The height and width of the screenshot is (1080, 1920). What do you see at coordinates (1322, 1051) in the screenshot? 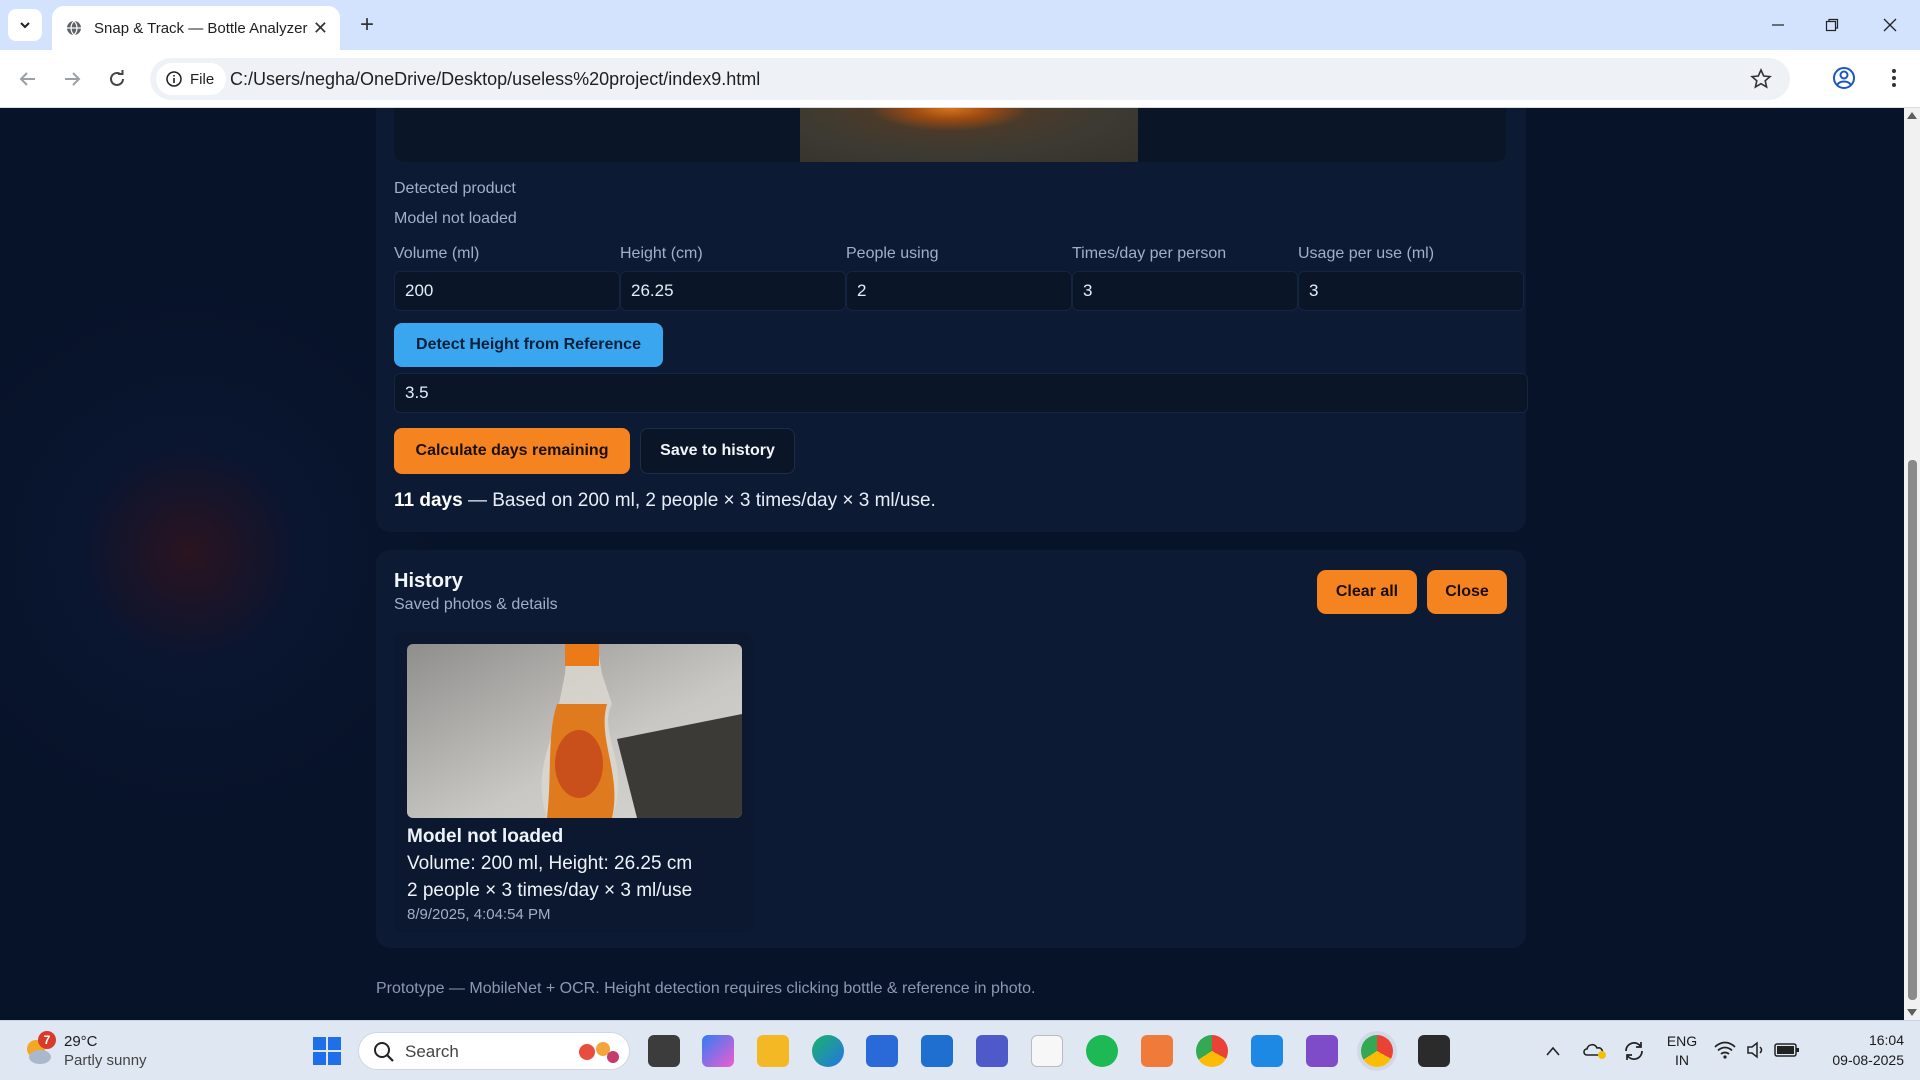
I see `visual-studio-icon` at bounding box center [1322, 1051].